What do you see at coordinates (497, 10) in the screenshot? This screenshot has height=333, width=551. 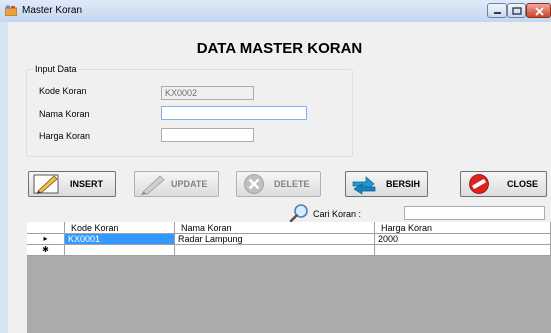 I see `minimize-button` at bounding box center [497, 10].